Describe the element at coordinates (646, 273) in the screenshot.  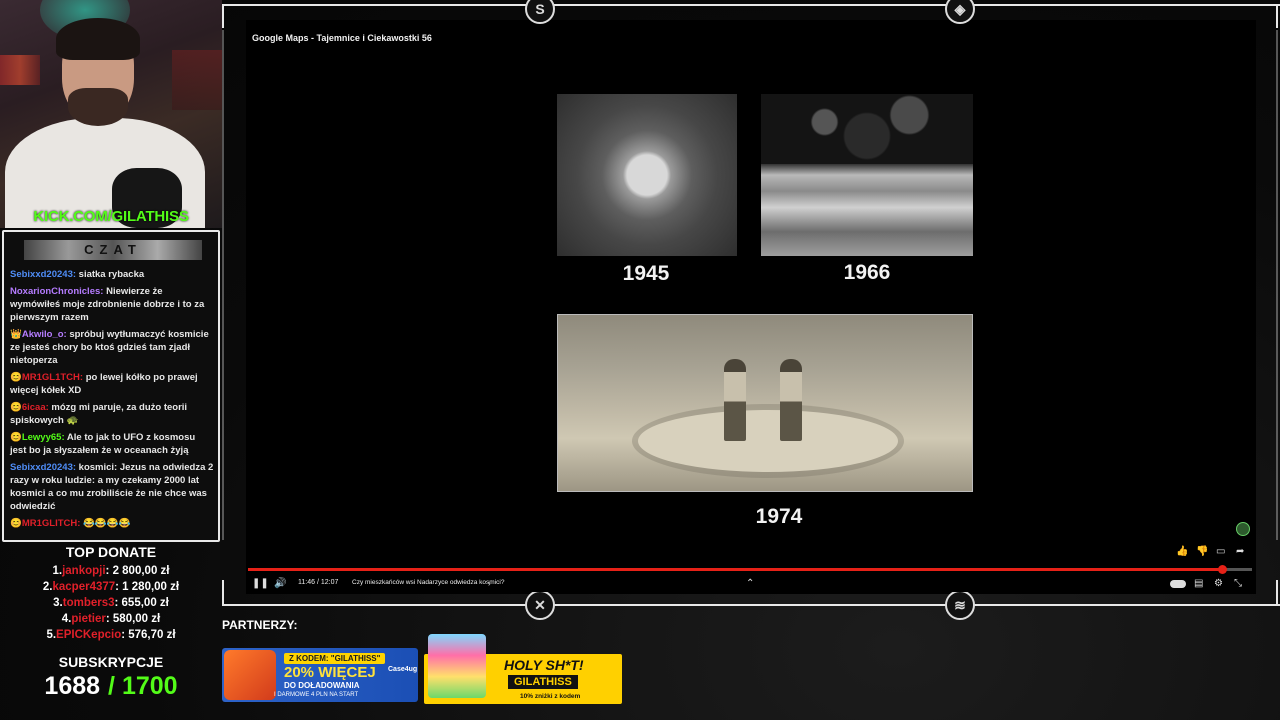
I see `year-label-1945: 1945` at that location.